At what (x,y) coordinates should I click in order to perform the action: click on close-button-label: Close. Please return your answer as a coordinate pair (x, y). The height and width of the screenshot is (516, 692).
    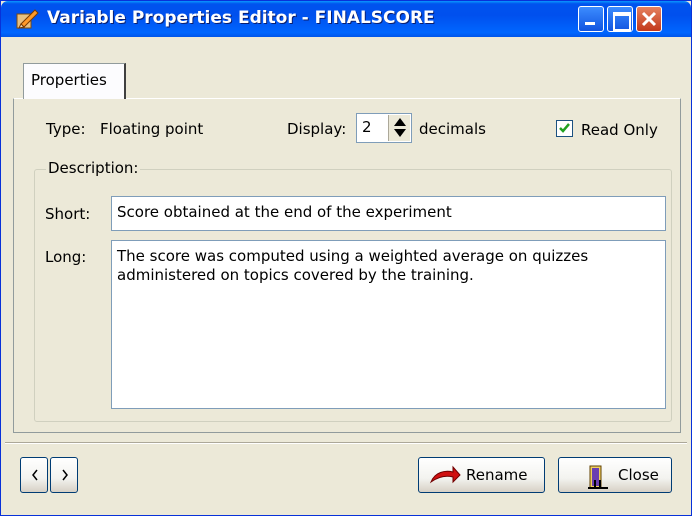
    Looking at the image, I should click on (638, 475).